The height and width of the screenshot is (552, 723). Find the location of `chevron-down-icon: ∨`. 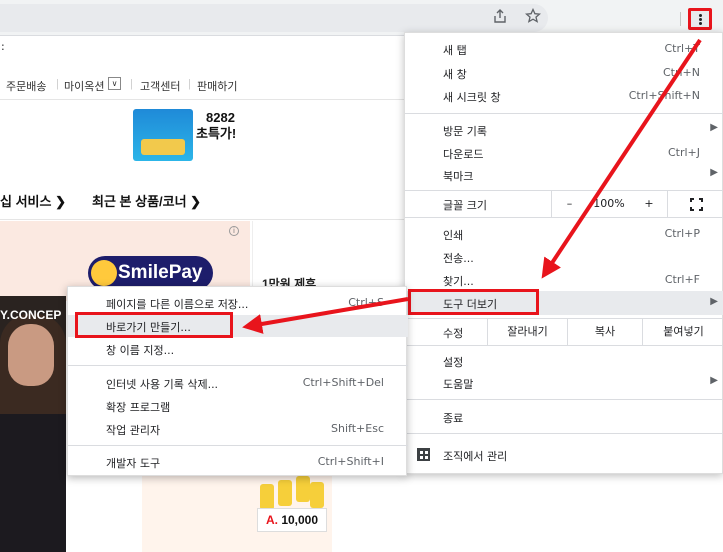

chevron-down-icon: ∨ is located at coordinates (114, 83).